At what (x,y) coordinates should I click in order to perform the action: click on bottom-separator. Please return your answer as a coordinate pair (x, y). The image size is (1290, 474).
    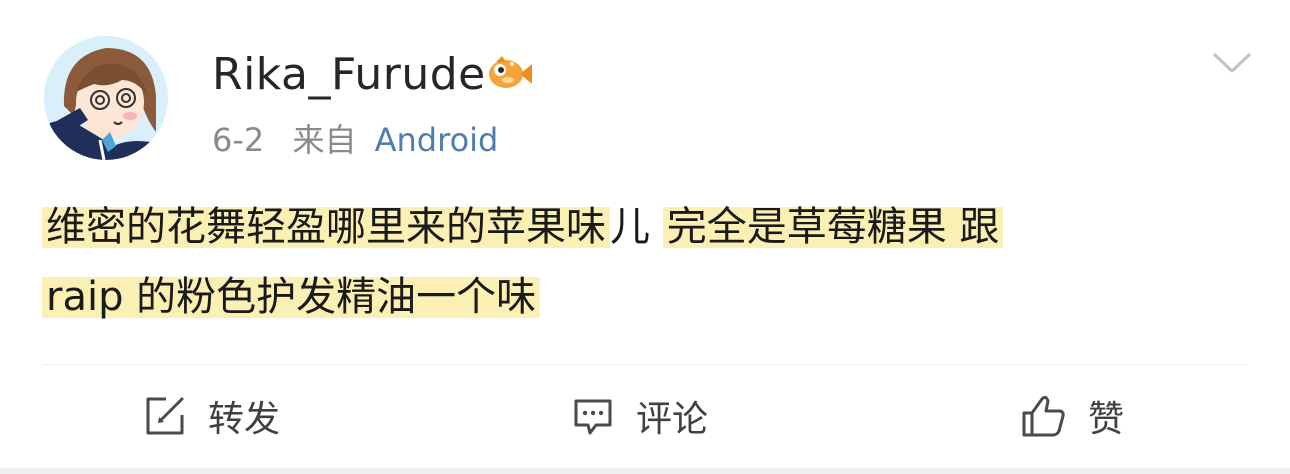
    Looking at the image, I should click on (645, 471).